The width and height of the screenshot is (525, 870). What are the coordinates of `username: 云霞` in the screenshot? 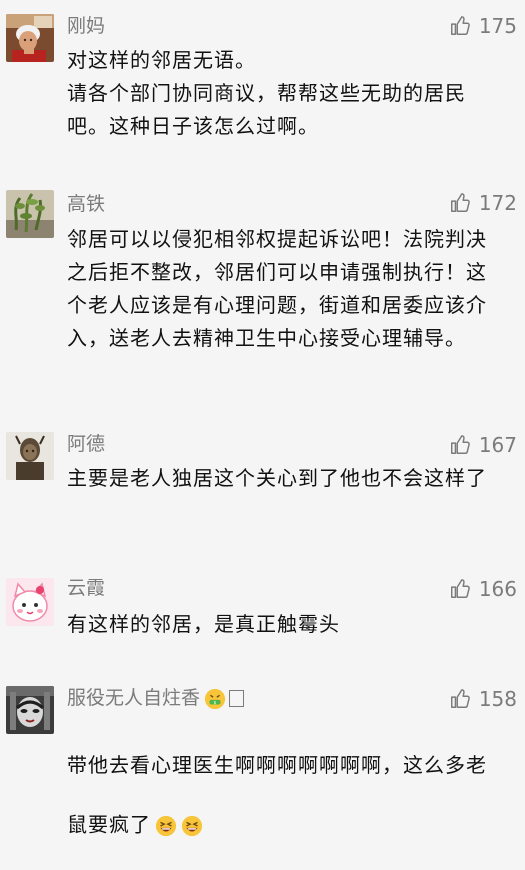 It's located at (86, 588).